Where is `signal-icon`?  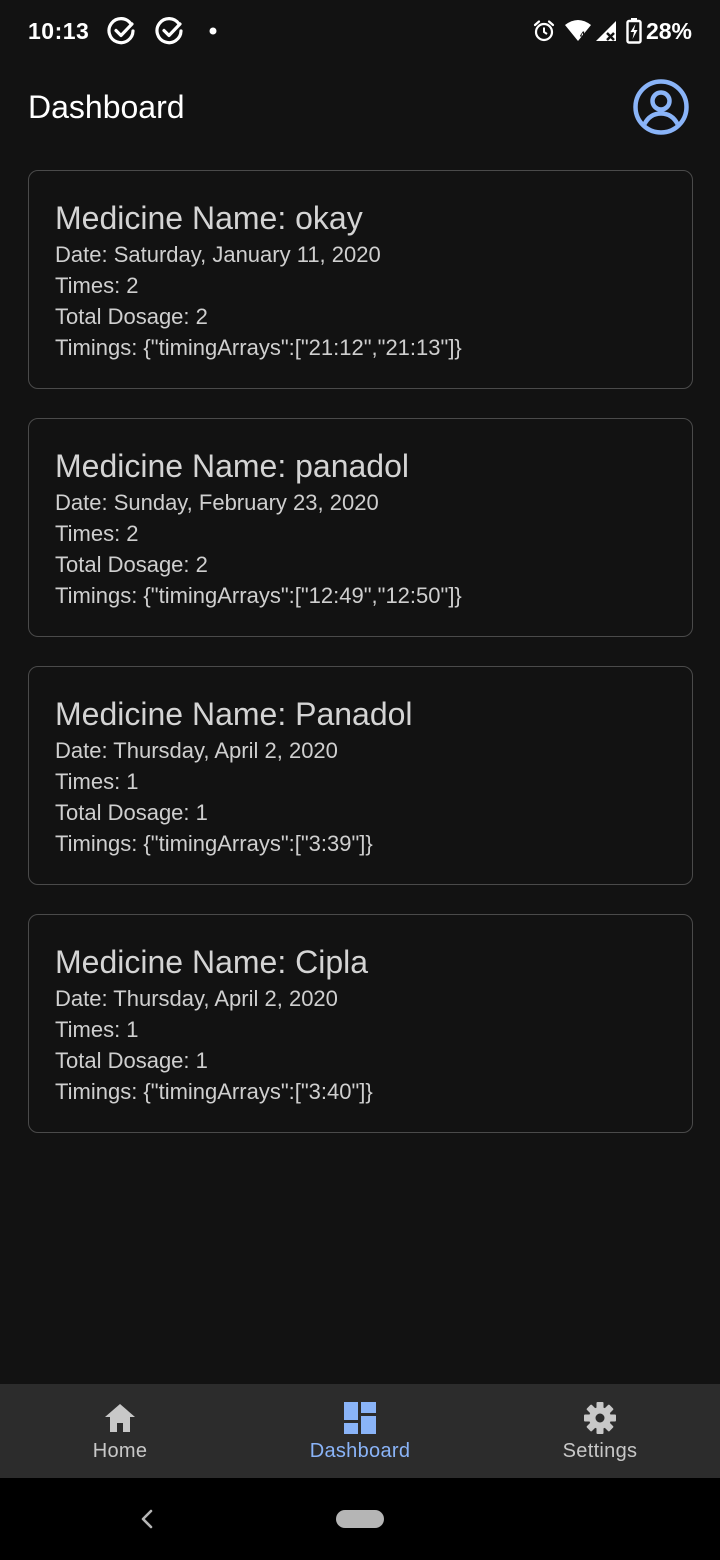 signal-icon is located at coordinates (606, 31).